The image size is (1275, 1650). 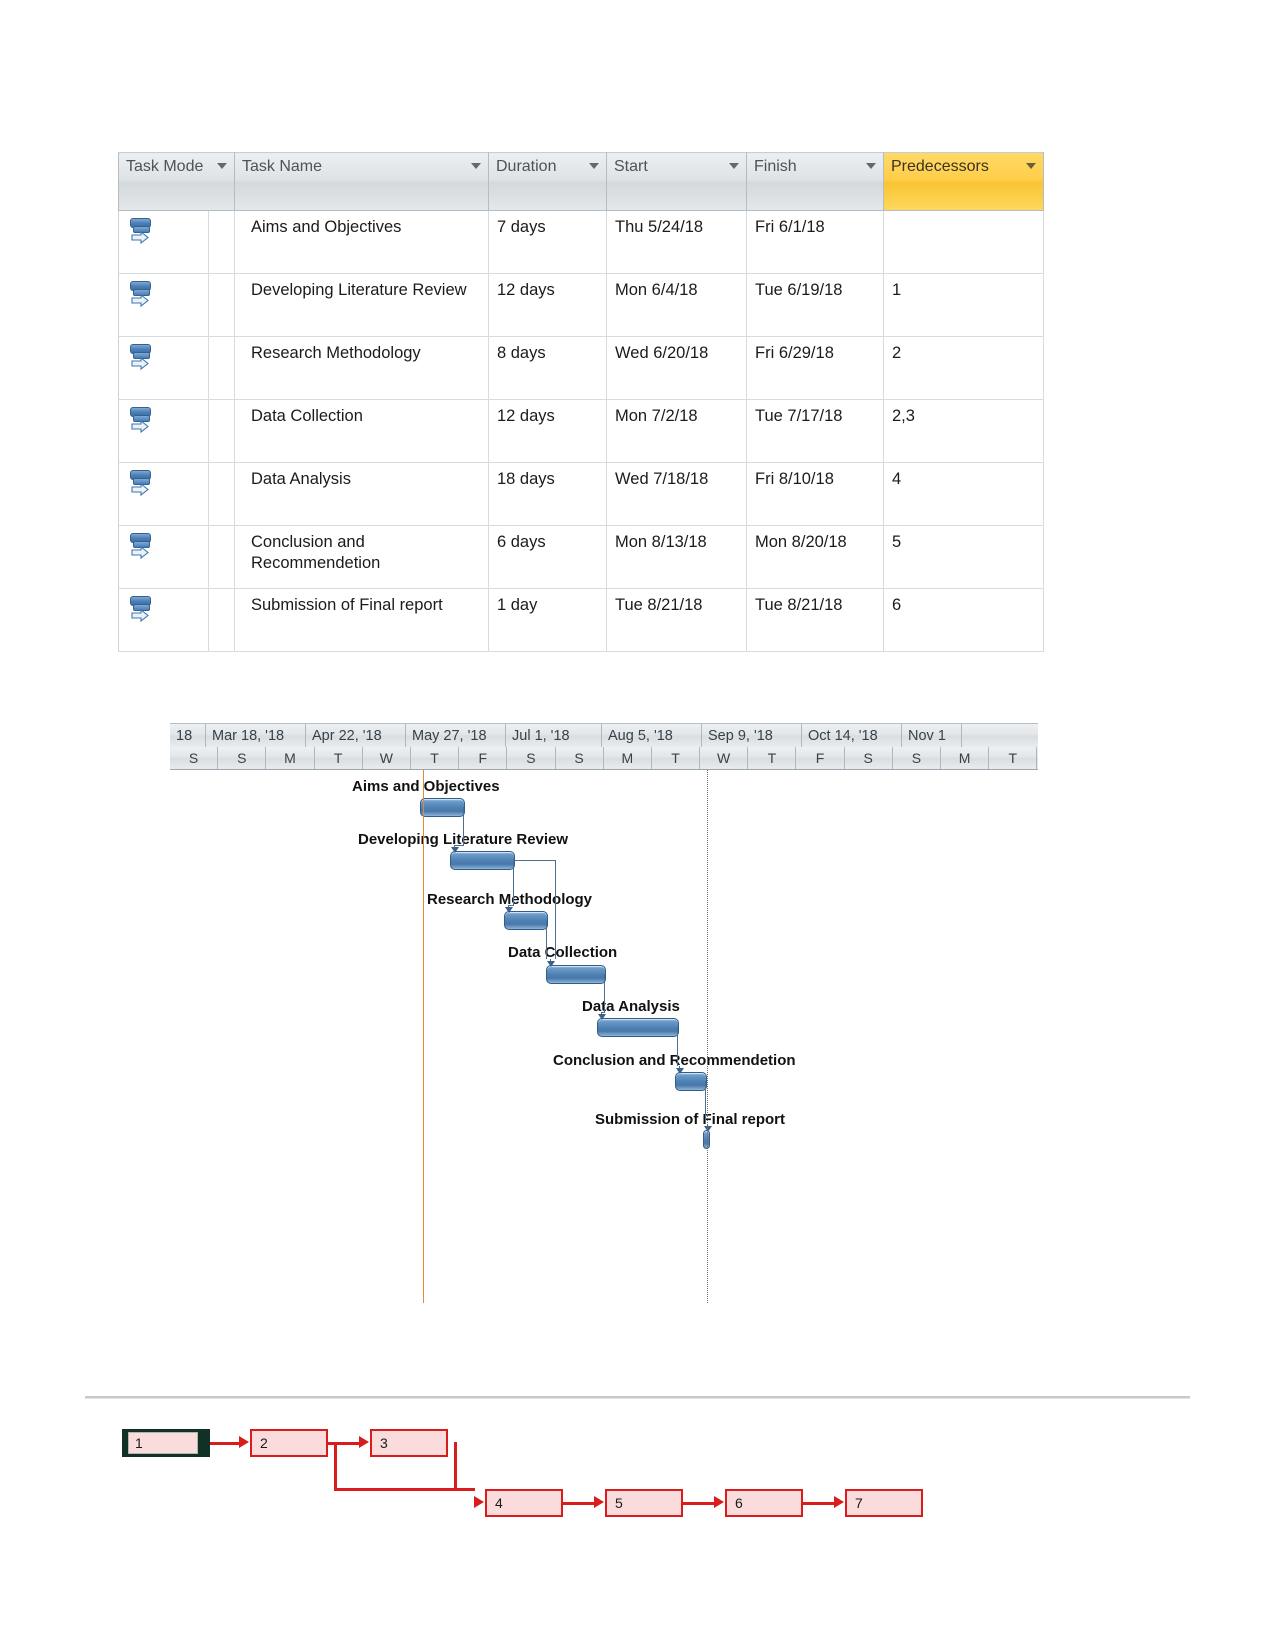 I want to click on cell-predecessors: 2, so click(x=963, y=368).